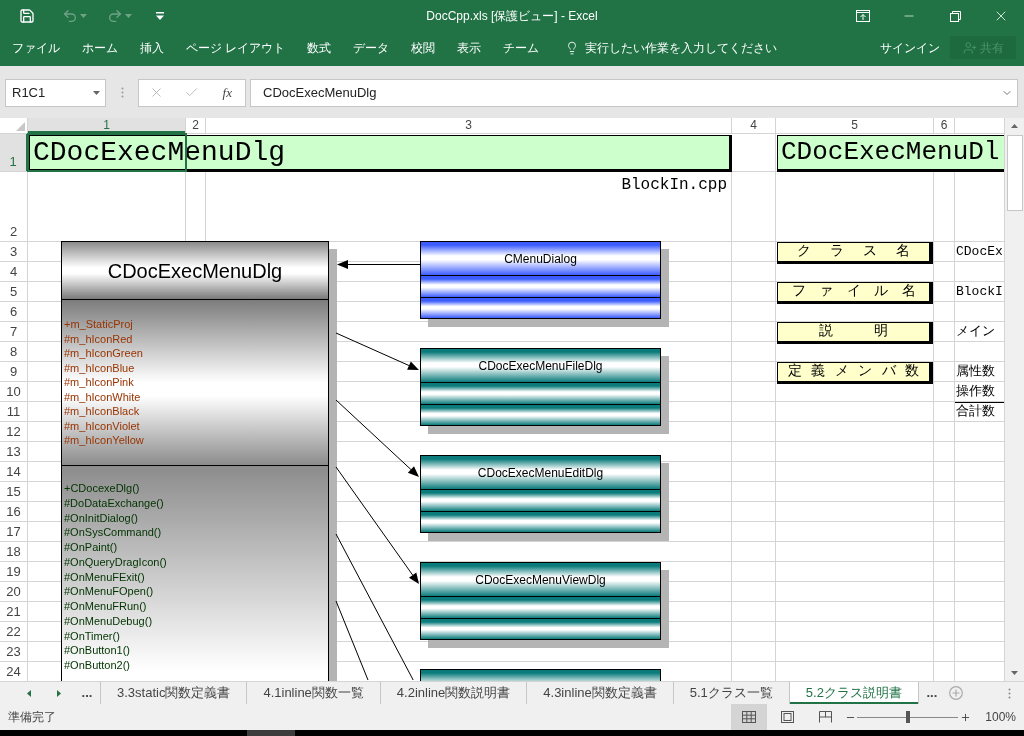  What do you see at coordinates (969, 47) in the screenshot?
I see `person-icon` at bounding box center [969, 47].